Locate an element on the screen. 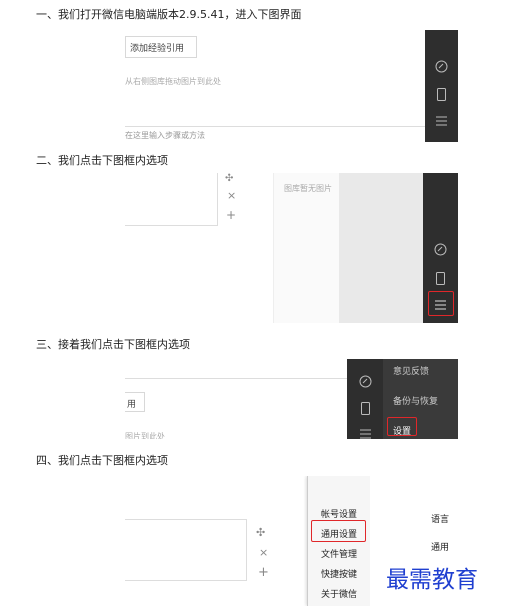 The width and height of the screenshot is (508, 606). screenshot-3: 用 图片到此处 意见反馈 备份与恢复 设置 is located at coordinates (291, 399).